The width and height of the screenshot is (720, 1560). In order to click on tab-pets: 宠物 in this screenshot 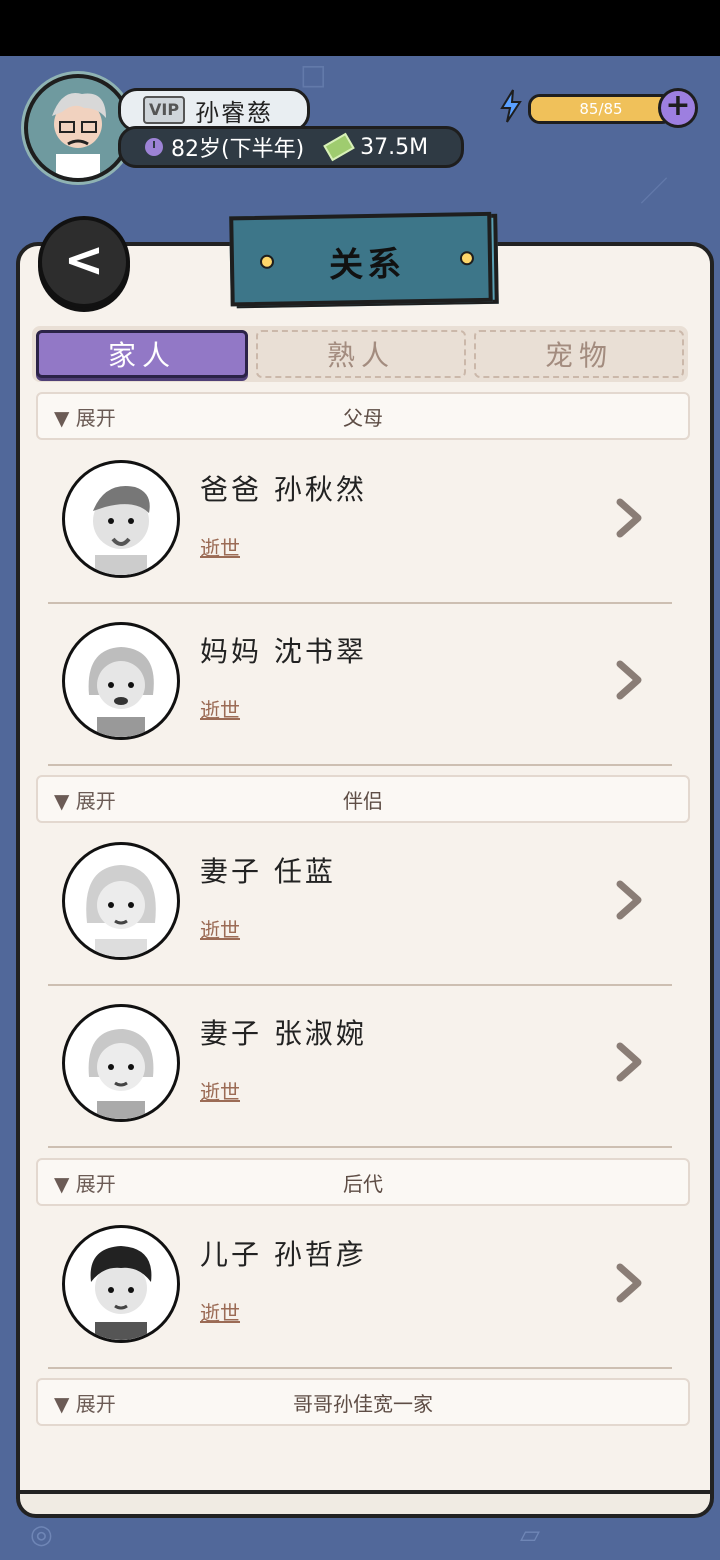, I will do `click(579, 354)`.